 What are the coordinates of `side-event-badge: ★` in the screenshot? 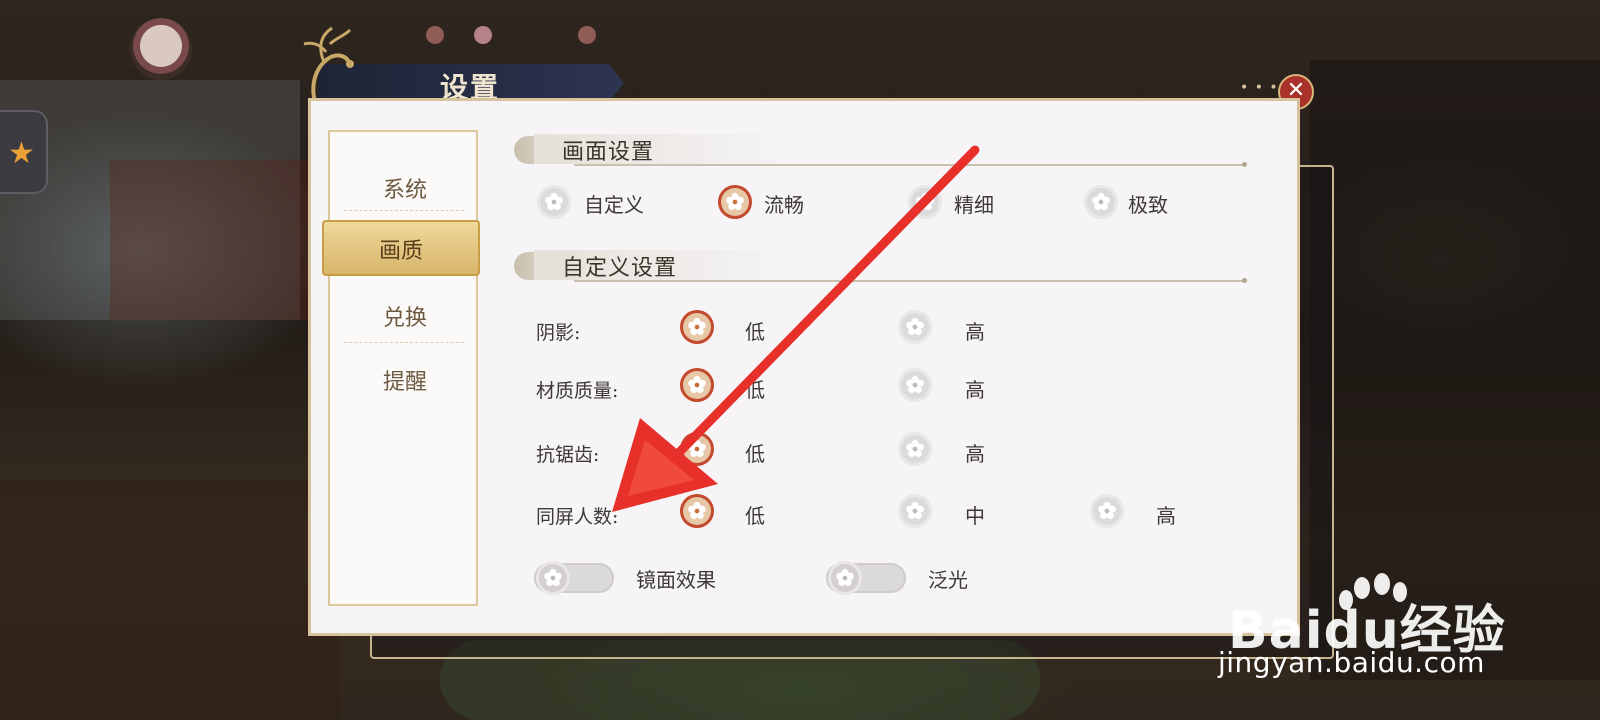 It's located at (24, 152).